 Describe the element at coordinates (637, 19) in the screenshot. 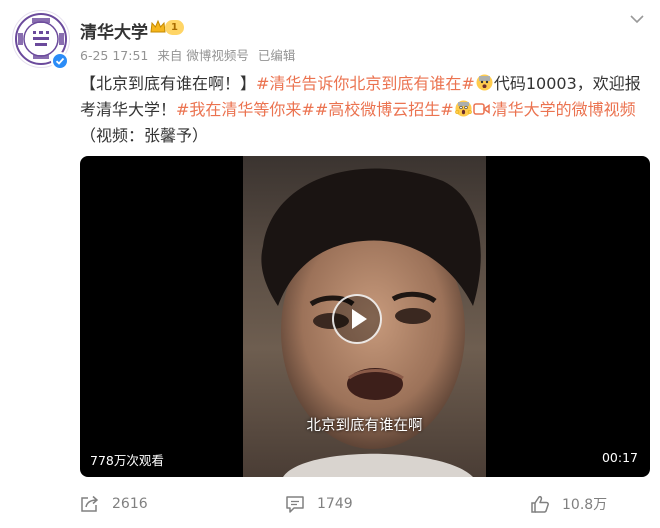

I see `chevron-down-icon` at that location.